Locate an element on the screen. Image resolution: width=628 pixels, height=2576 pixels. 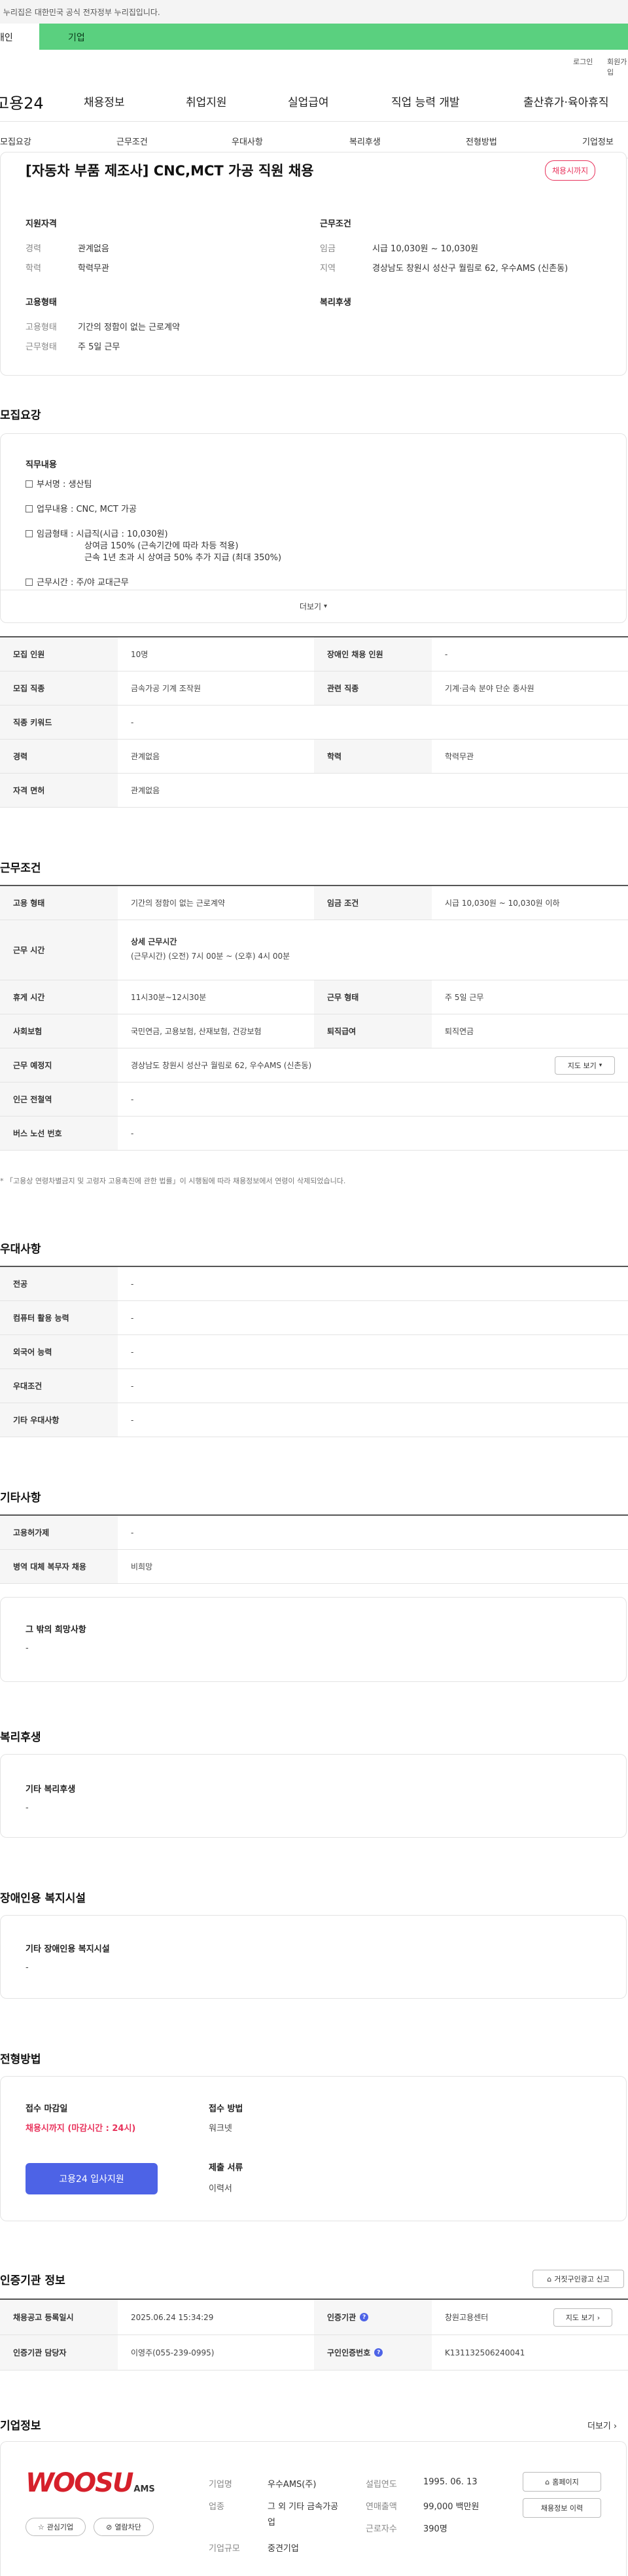
join-link: 회원가입 is located at coordinates (617, 66).